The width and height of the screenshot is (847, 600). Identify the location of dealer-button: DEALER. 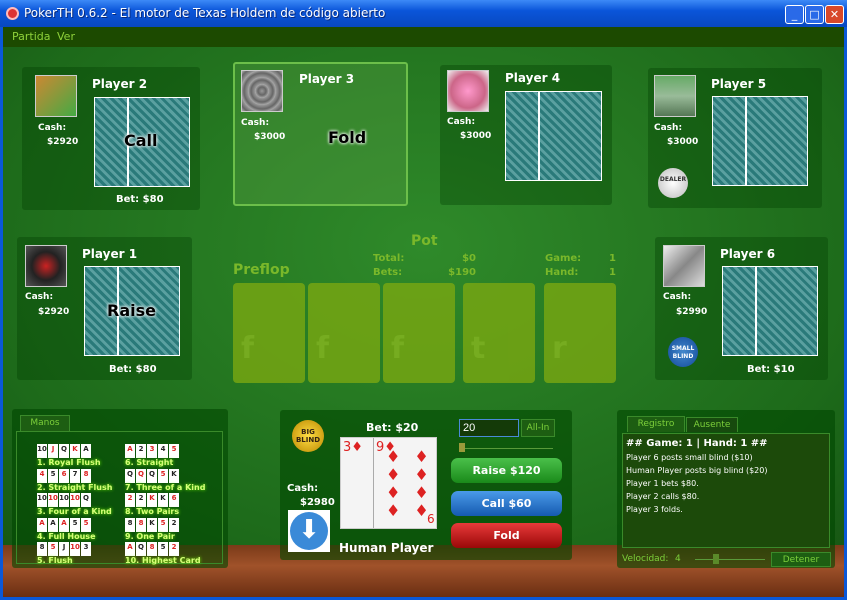
(673, 183).